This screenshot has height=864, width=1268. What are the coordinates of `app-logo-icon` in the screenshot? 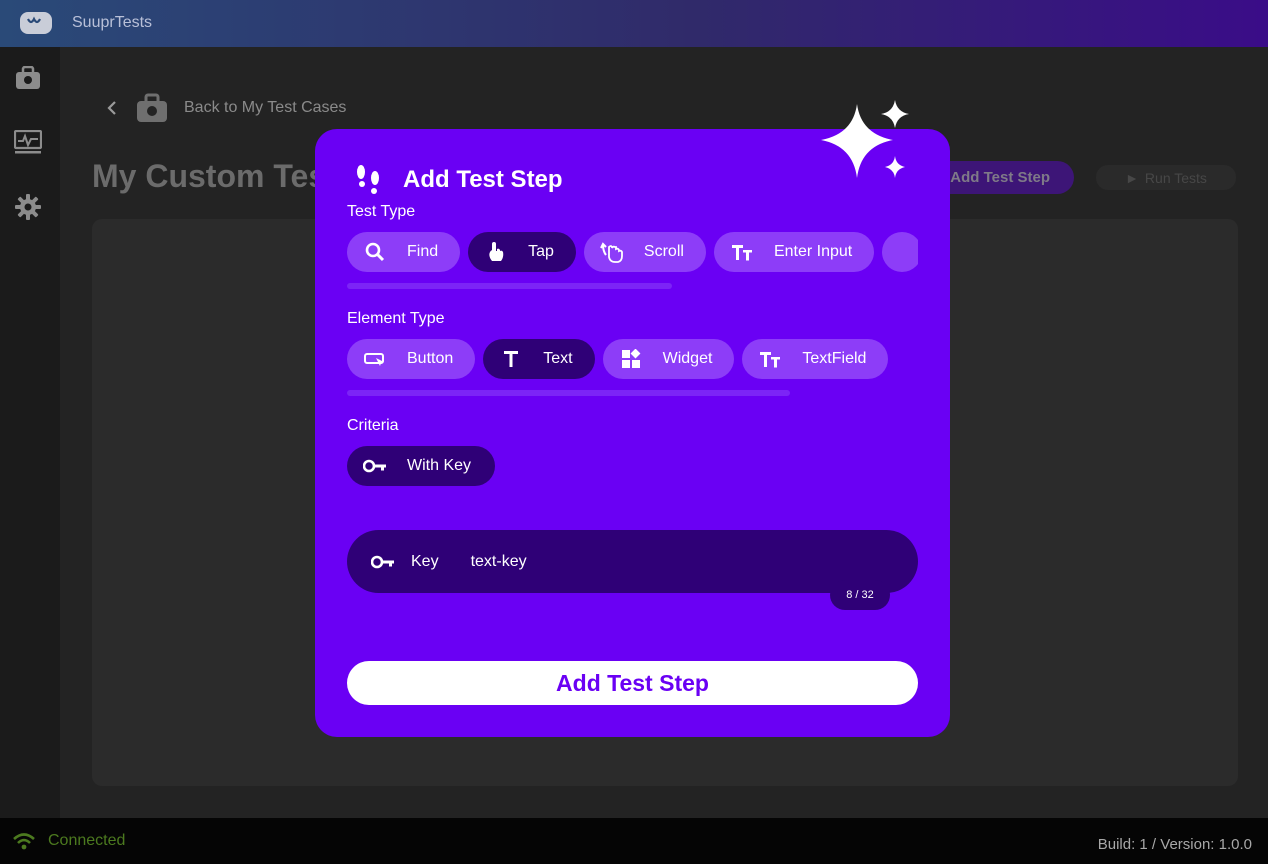 It's located at (36, 23).